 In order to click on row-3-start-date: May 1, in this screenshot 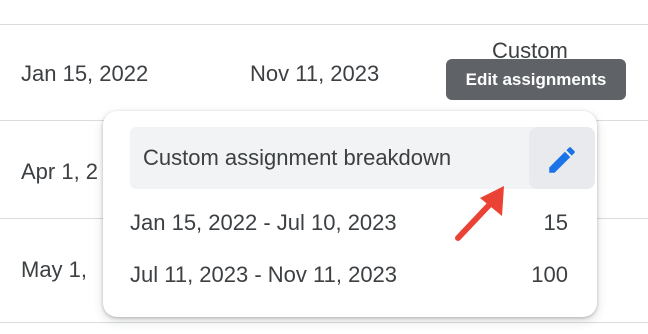, I will do `click(54, 269)`.